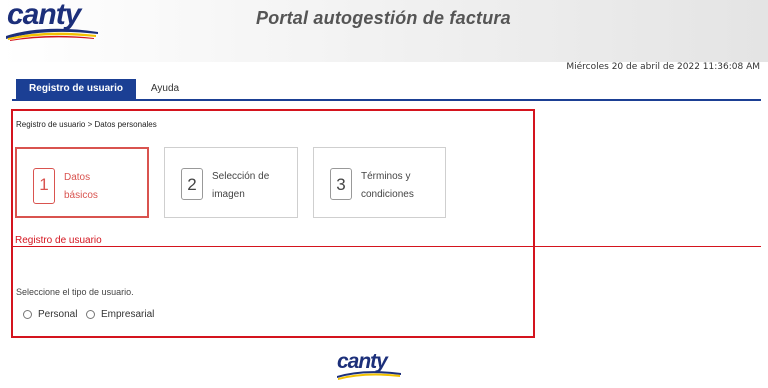  I want to click on step-terminos-condiciones: 3 Términos y condiciones, so click(379, 182).